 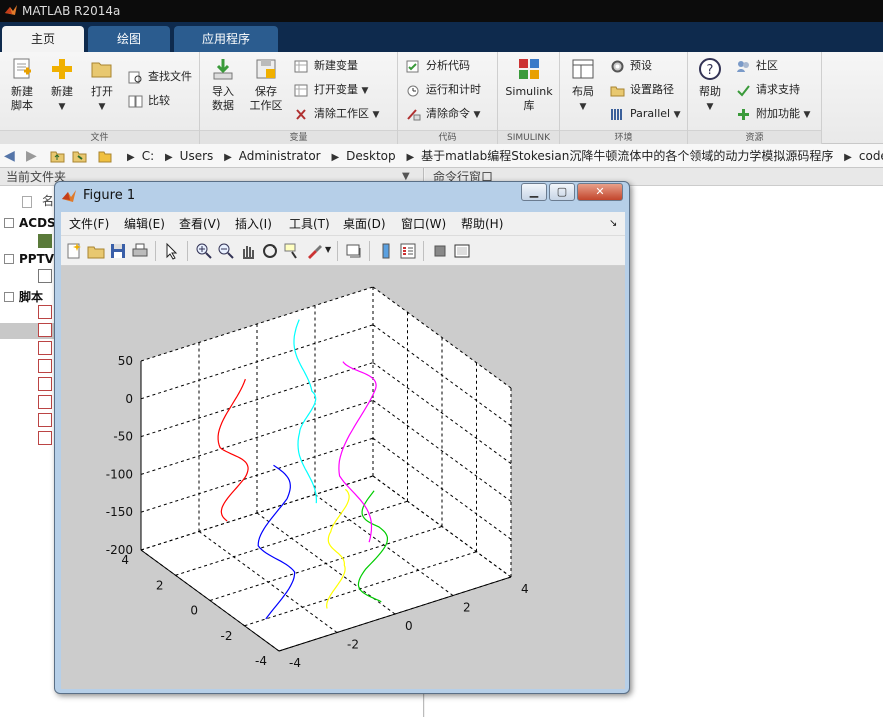 What do you see at coordinates (123, 437) in the screenshot?
I see `z-tick-label: -50` at bounding box center [123, 437].